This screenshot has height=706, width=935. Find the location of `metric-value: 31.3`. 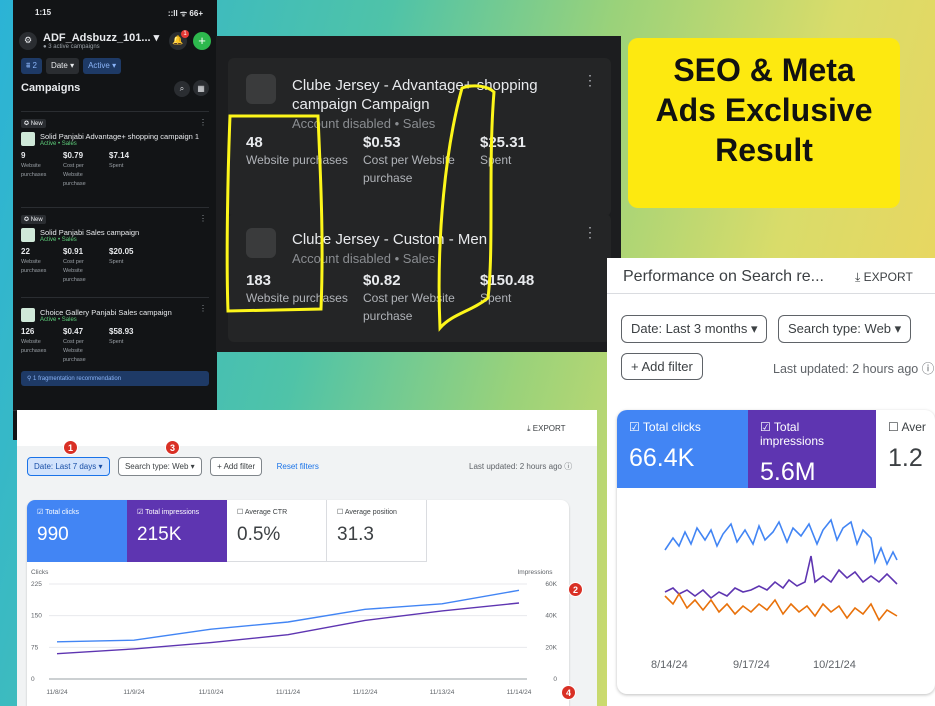

metric-value: 31.3 is located at coordinates (355, 534).